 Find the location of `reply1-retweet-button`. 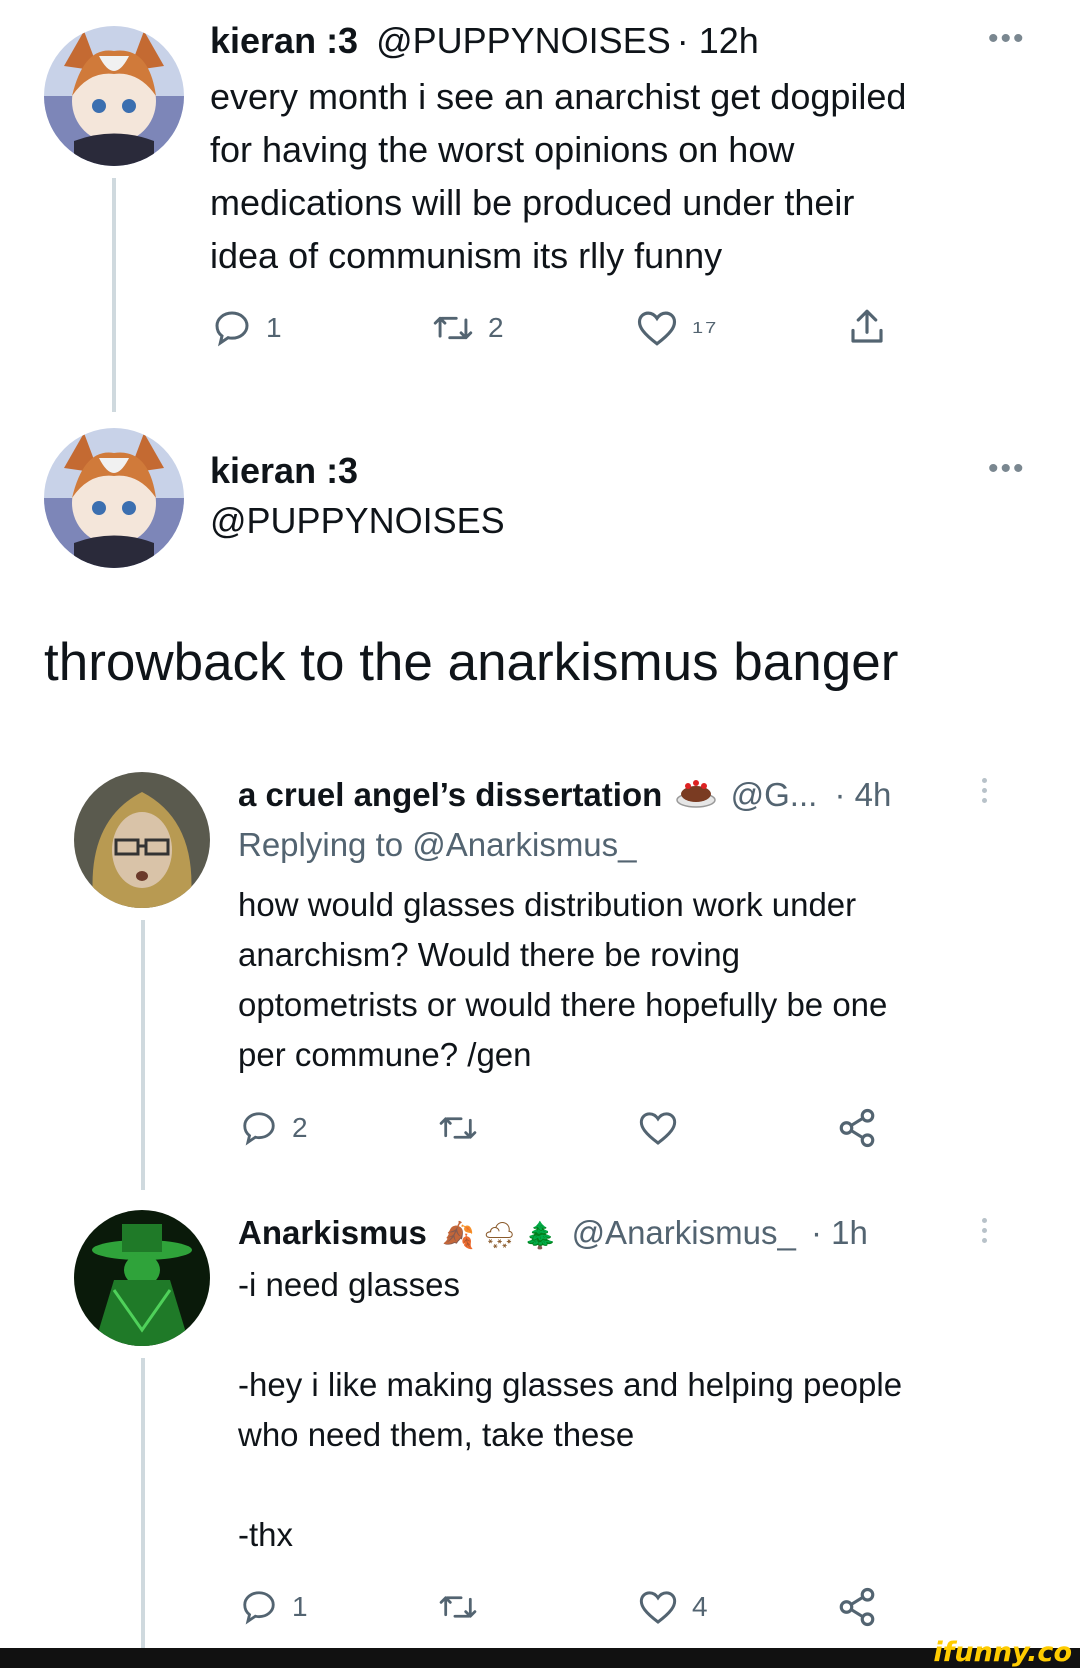

reply1-retweet-button is located at coordinates (458, 1128).